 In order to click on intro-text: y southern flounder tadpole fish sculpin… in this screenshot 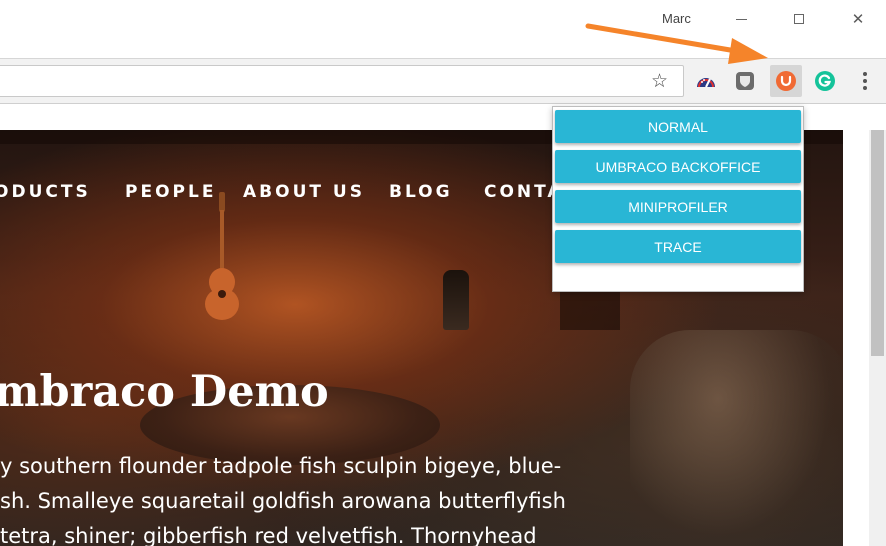, I will do `click(290, 497)`.